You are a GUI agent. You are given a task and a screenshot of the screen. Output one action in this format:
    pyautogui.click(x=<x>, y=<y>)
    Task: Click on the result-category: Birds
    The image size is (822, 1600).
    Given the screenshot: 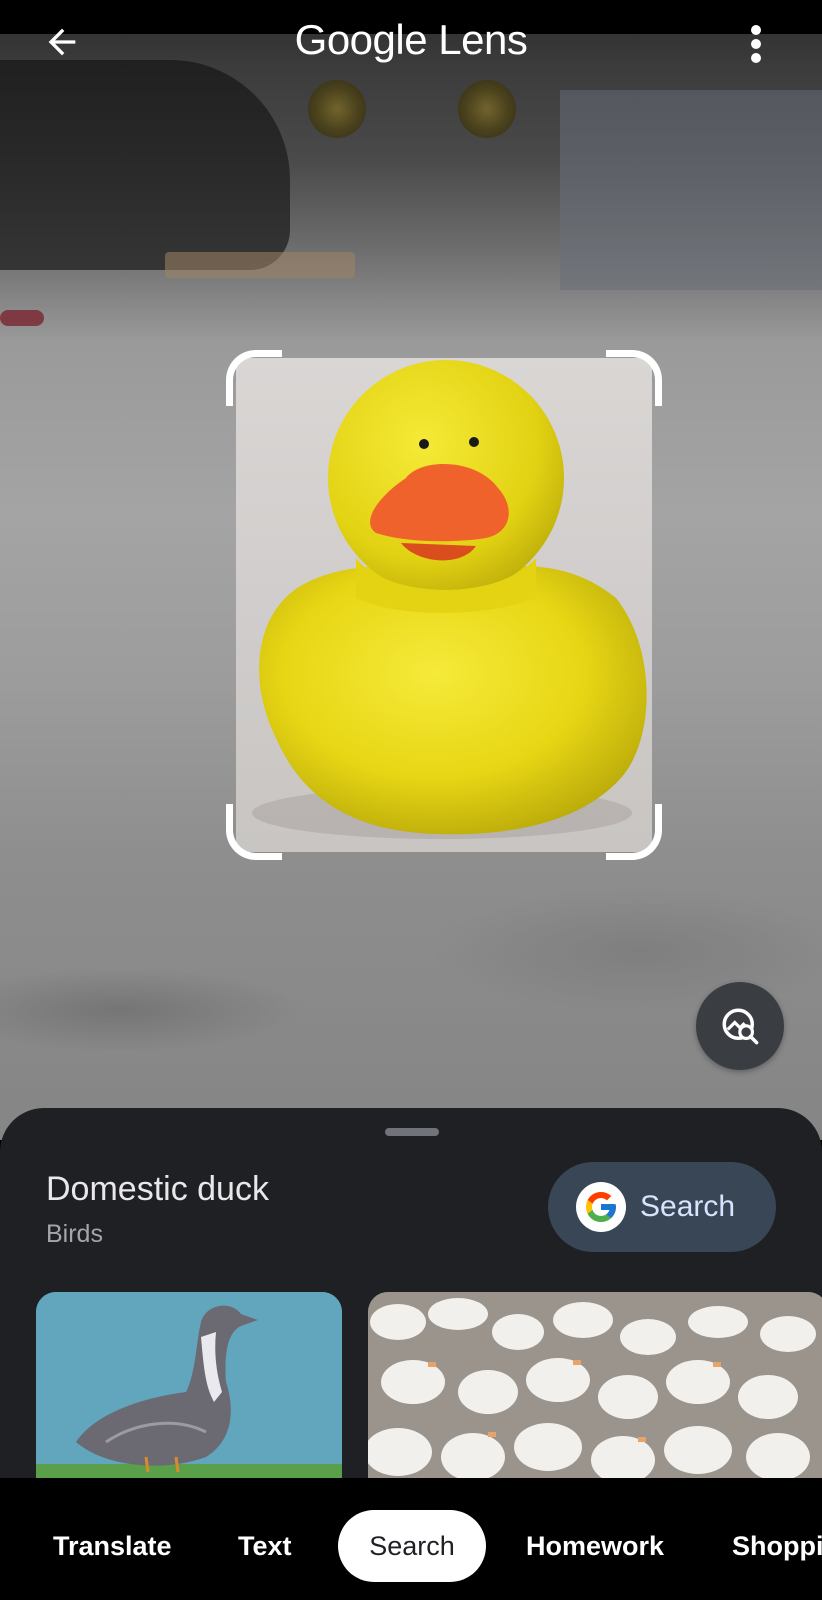 What is the action you would take?
    pyautogui.click(x=74, y=1234)
    